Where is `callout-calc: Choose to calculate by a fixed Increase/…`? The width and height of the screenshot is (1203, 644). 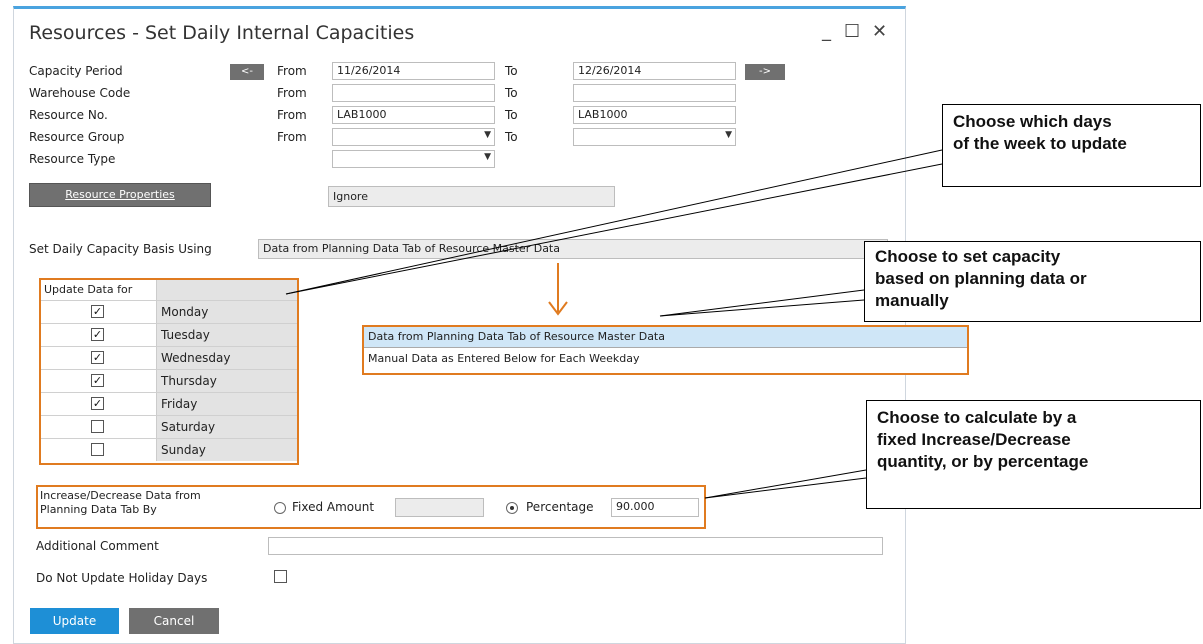 callout-calc: Choose to calculate by a fixed Increase/… is located at coordinates (1033, 454).